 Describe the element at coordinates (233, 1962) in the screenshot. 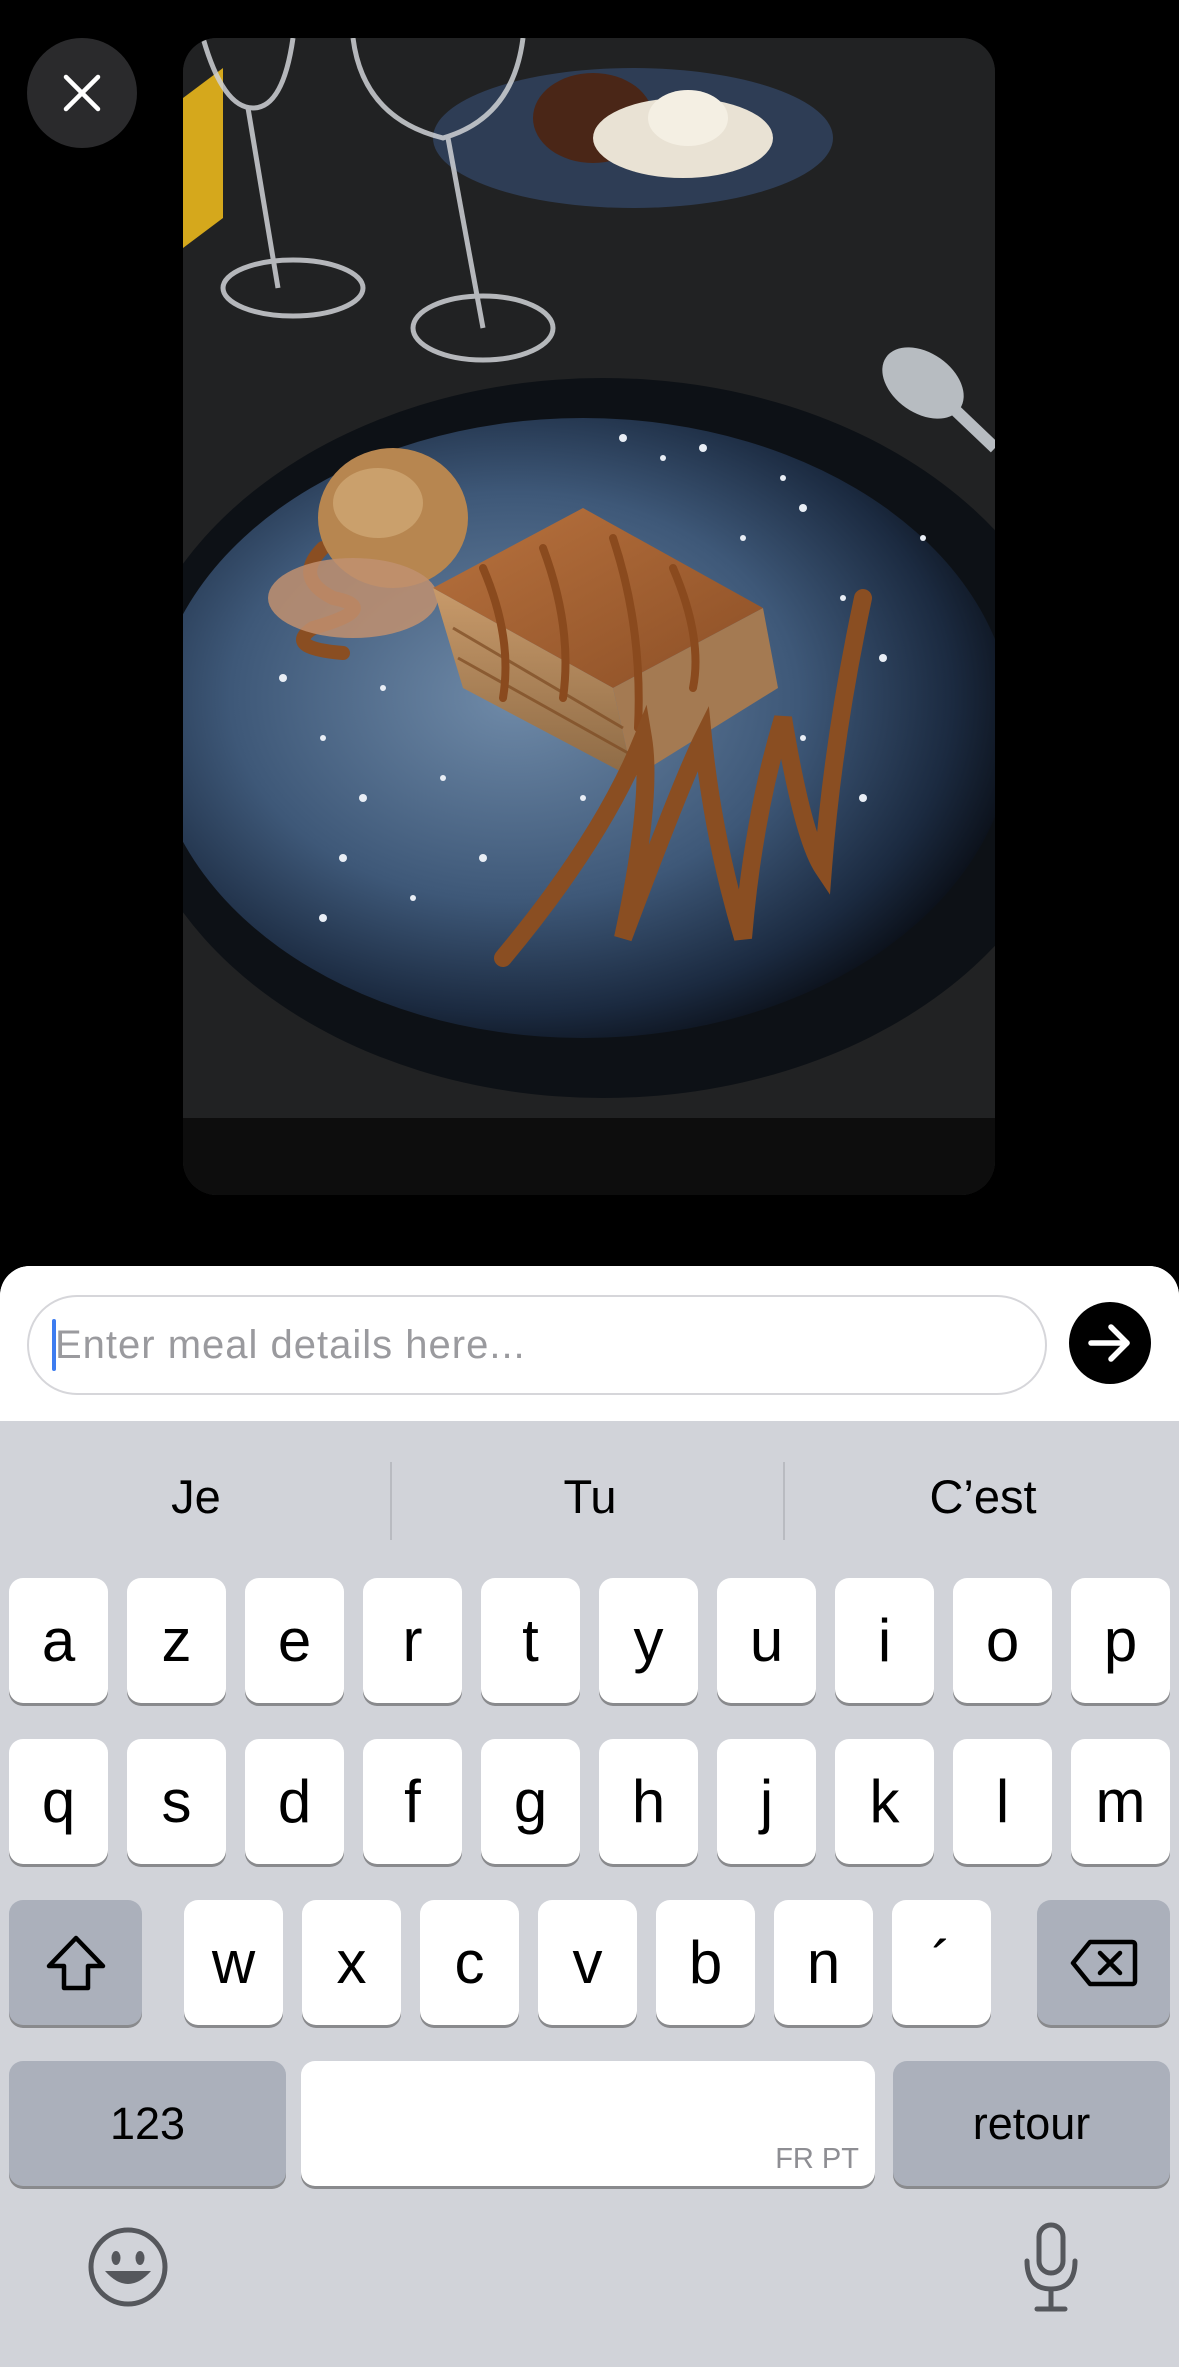

I see `key-w: w` at that location.